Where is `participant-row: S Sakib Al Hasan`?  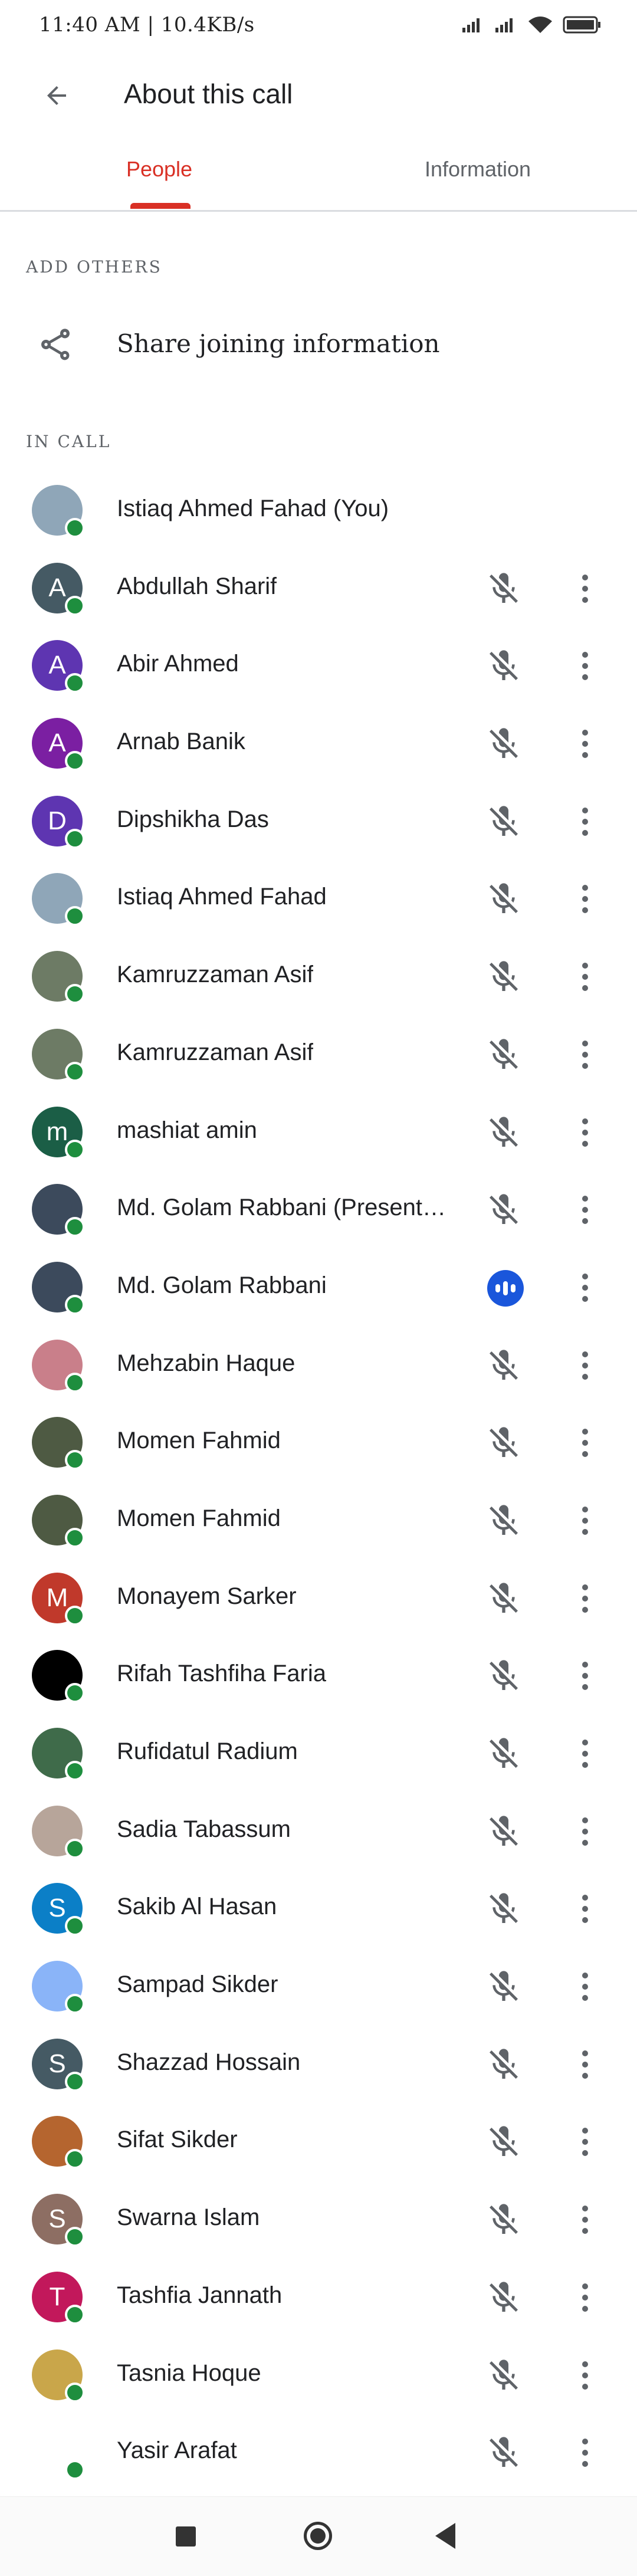 participant-row: S Sakib Al Hasan is located at coordinates (318, 1909).